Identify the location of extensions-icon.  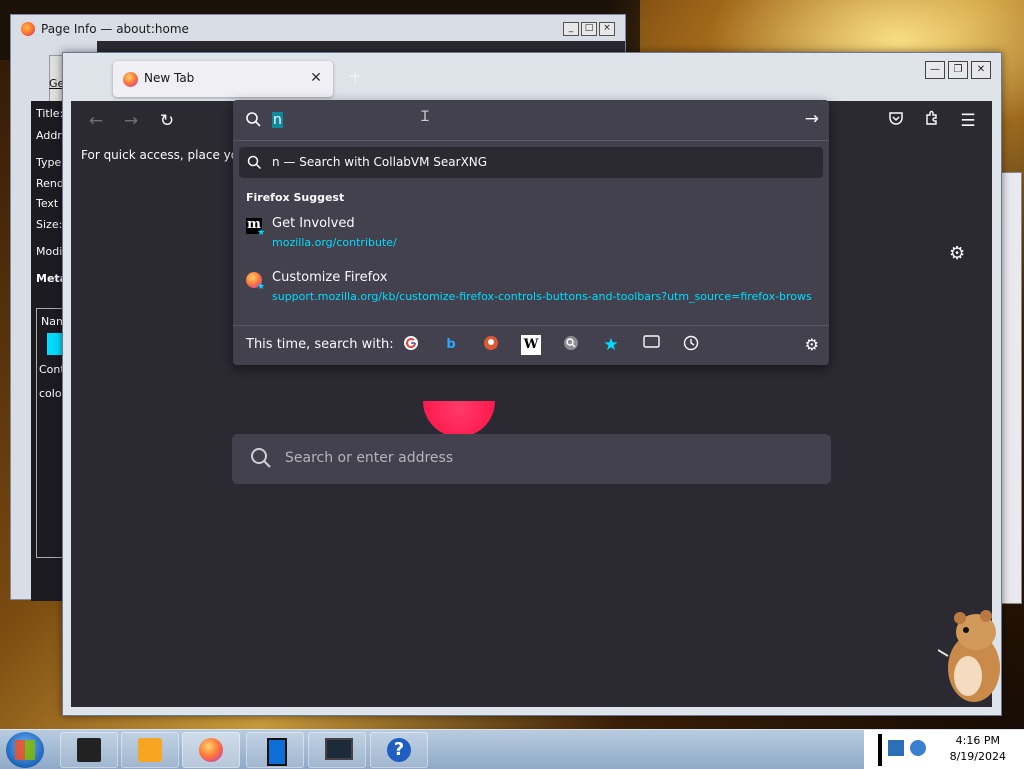
(932, 121).